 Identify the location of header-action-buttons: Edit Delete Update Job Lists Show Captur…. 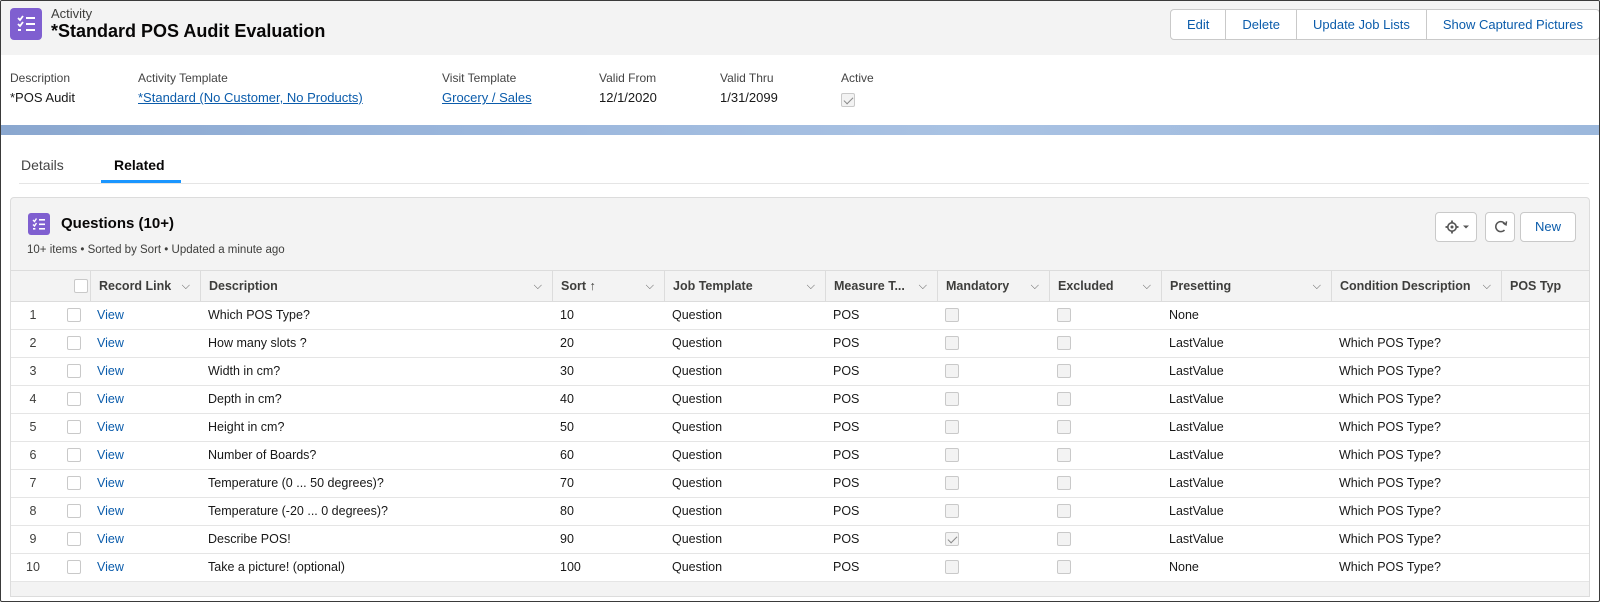
(1384, 24).